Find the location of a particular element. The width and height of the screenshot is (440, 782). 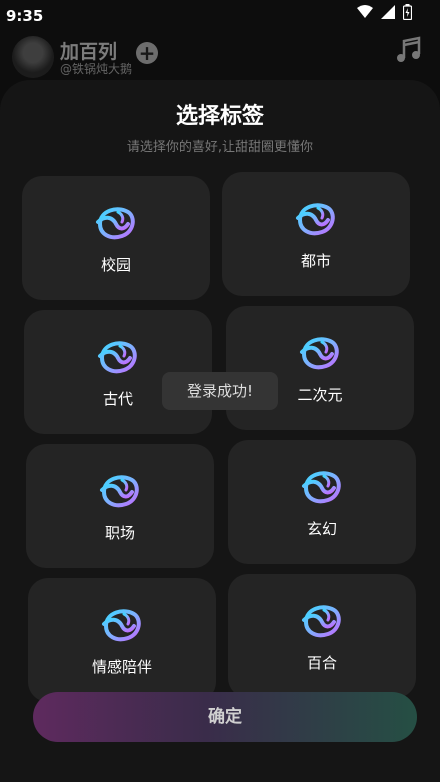

tag-card-fantasy: 玄幻 is located at coordinates (322, 502).